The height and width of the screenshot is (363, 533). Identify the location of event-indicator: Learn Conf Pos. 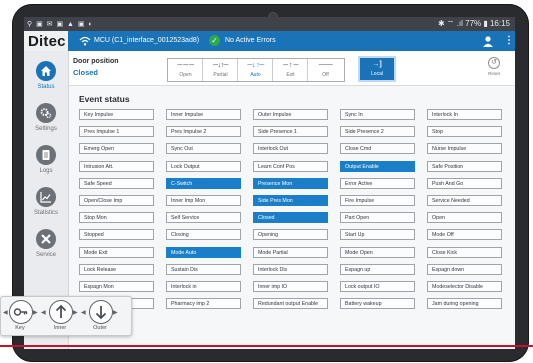
(290, 166).